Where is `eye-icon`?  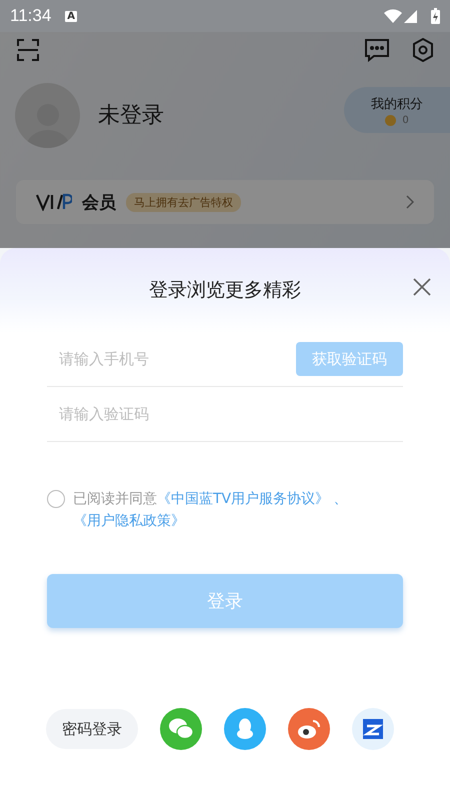 eye-icon is located at coordinates (309, 729).